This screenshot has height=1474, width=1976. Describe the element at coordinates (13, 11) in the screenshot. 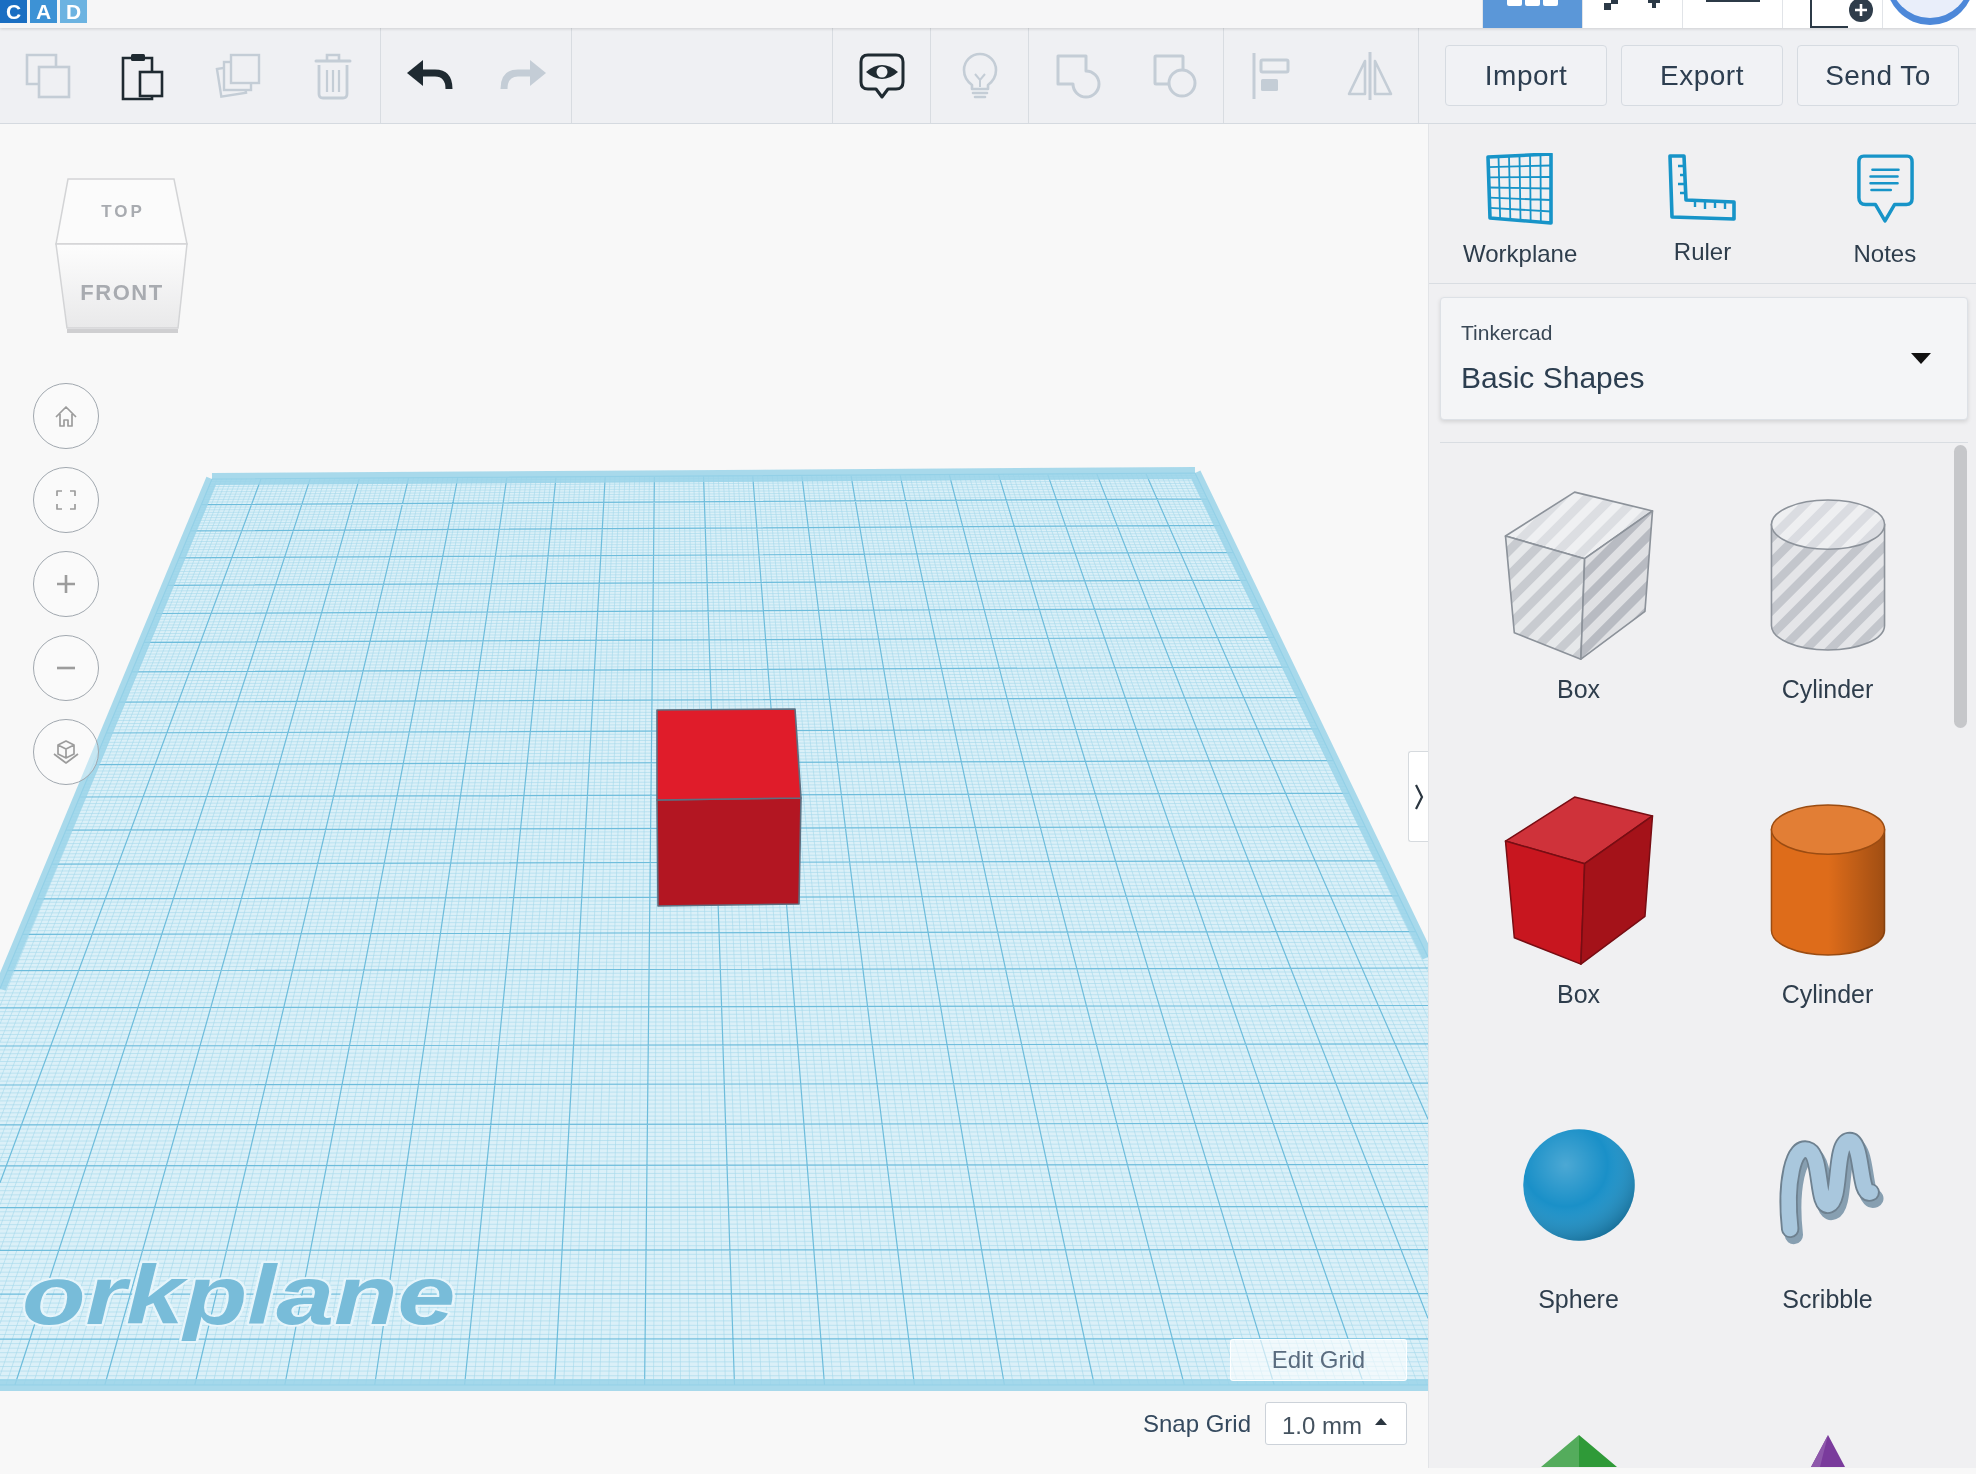

I see `logo-letter: C` at that location.